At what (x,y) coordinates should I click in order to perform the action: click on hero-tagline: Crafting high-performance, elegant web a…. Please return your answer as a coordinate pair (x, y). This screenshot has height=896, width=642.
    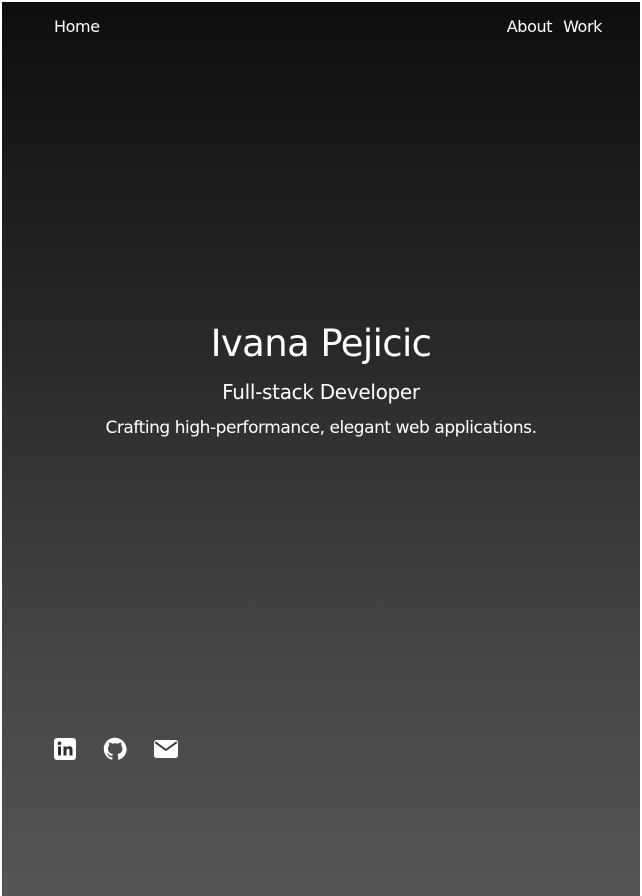
    Looking at the image, I should click on (321, 428).